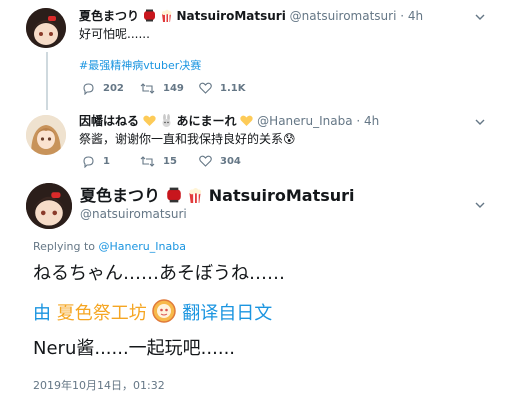  What do you see at coordinates (47, 81) in the screenshot?
I see `thread-line` at bounding box center [47, 81].